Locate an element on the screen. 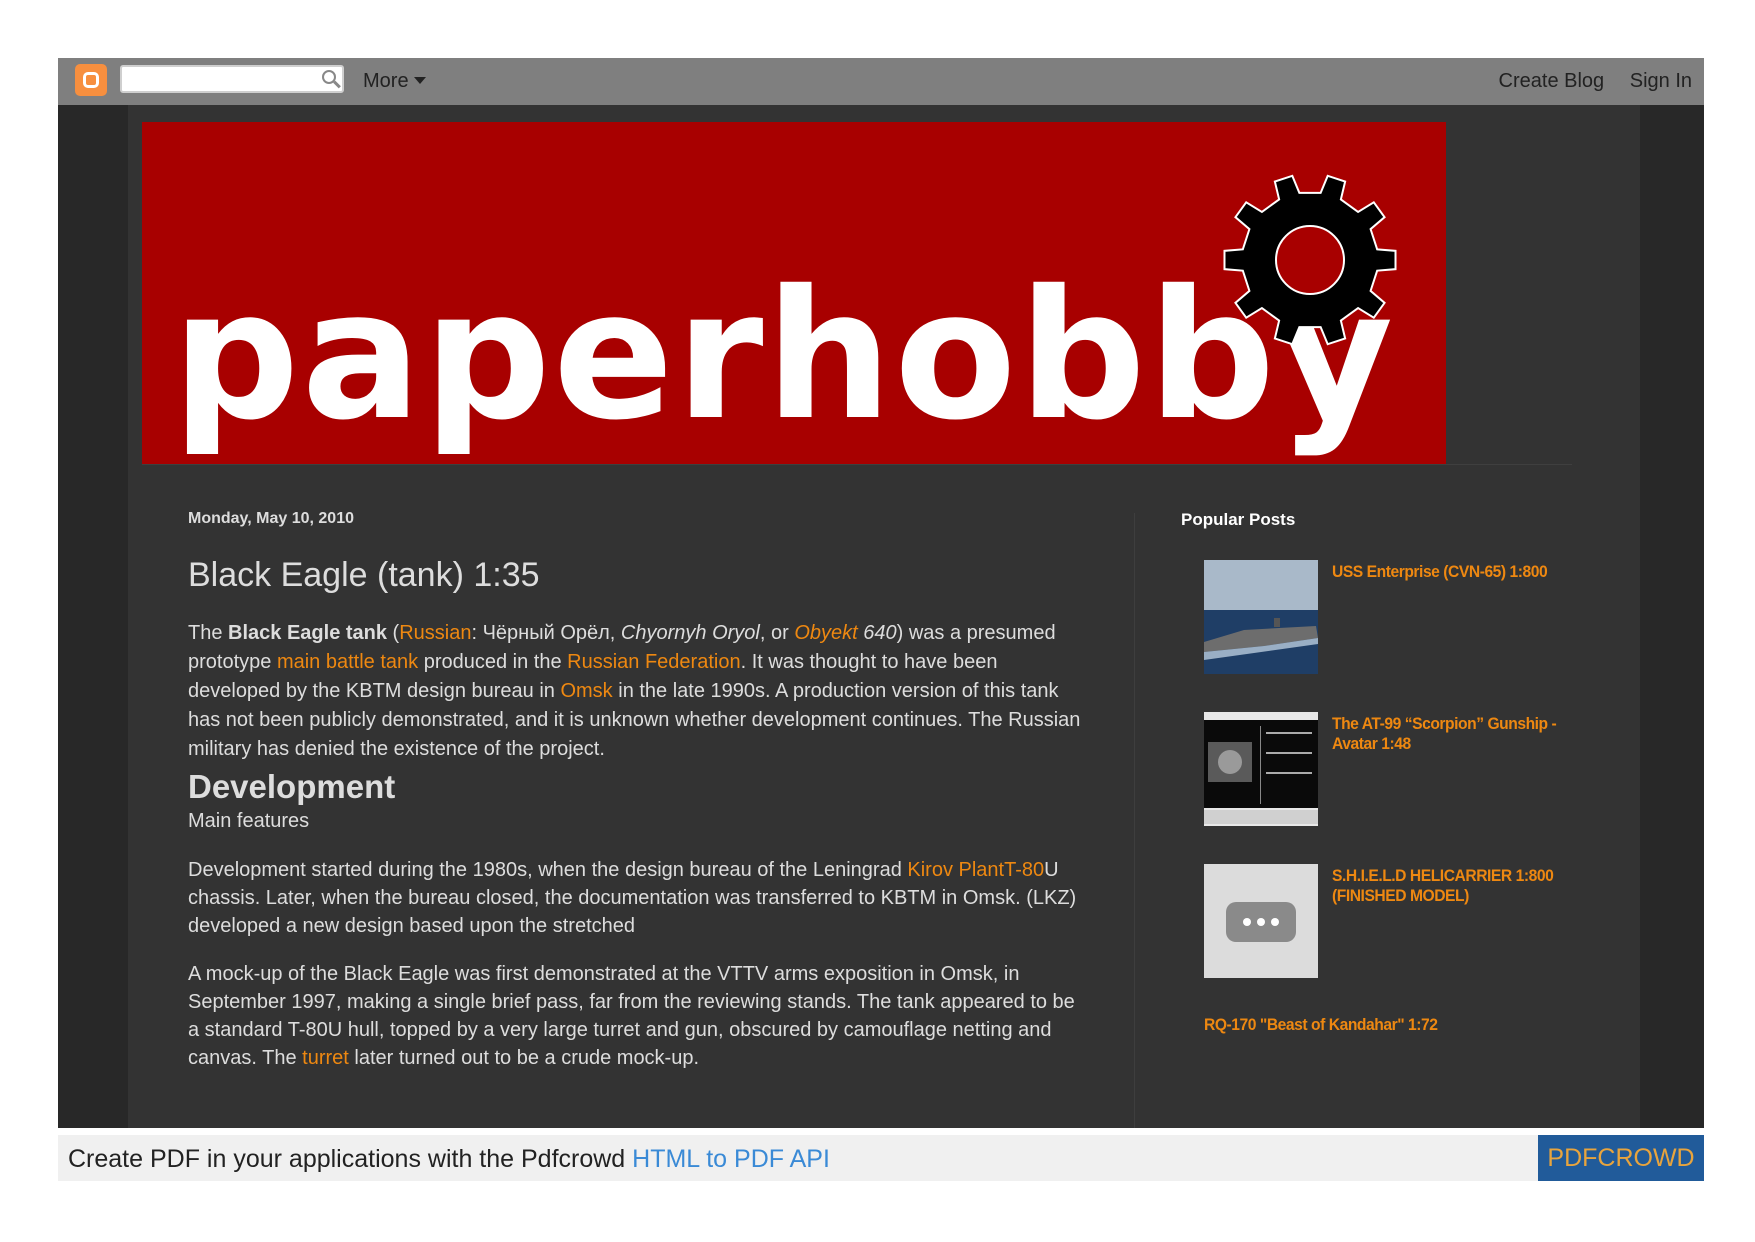 This screenshot has height=1242, width=1755. navbar-right: Create Blog Sign In is located at coordinates (1585, 81).